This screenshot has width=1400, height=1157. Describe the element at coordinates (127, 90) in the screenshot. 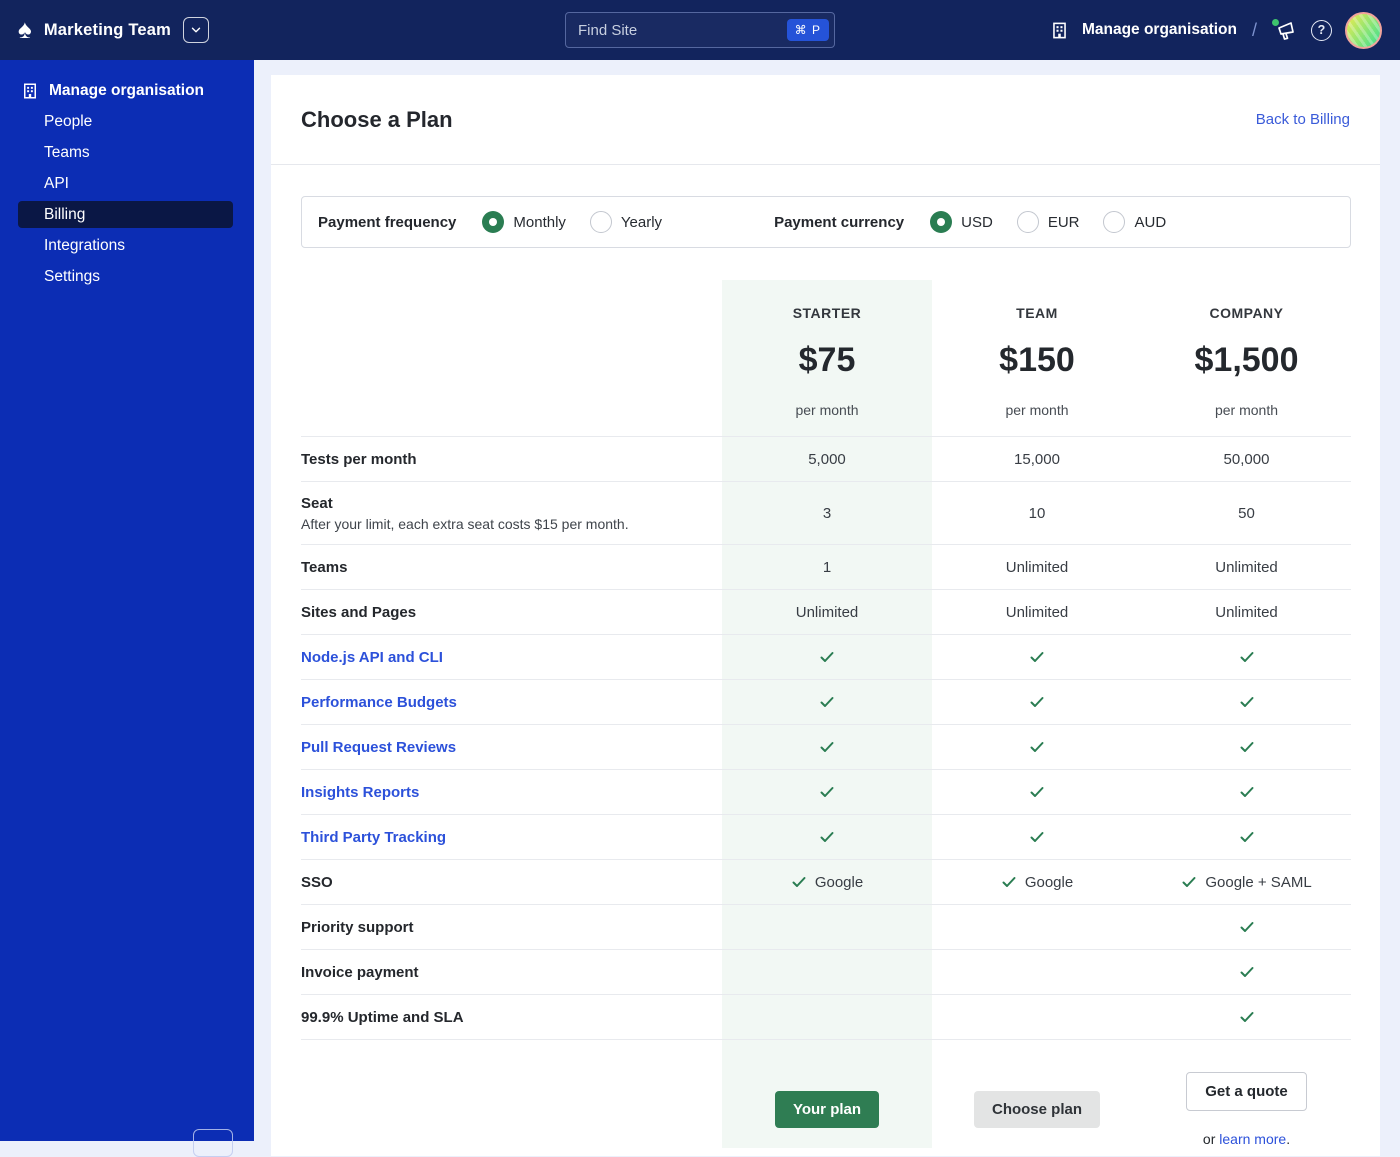

I see `sidebar-header-label: Manage organisation` at that location.